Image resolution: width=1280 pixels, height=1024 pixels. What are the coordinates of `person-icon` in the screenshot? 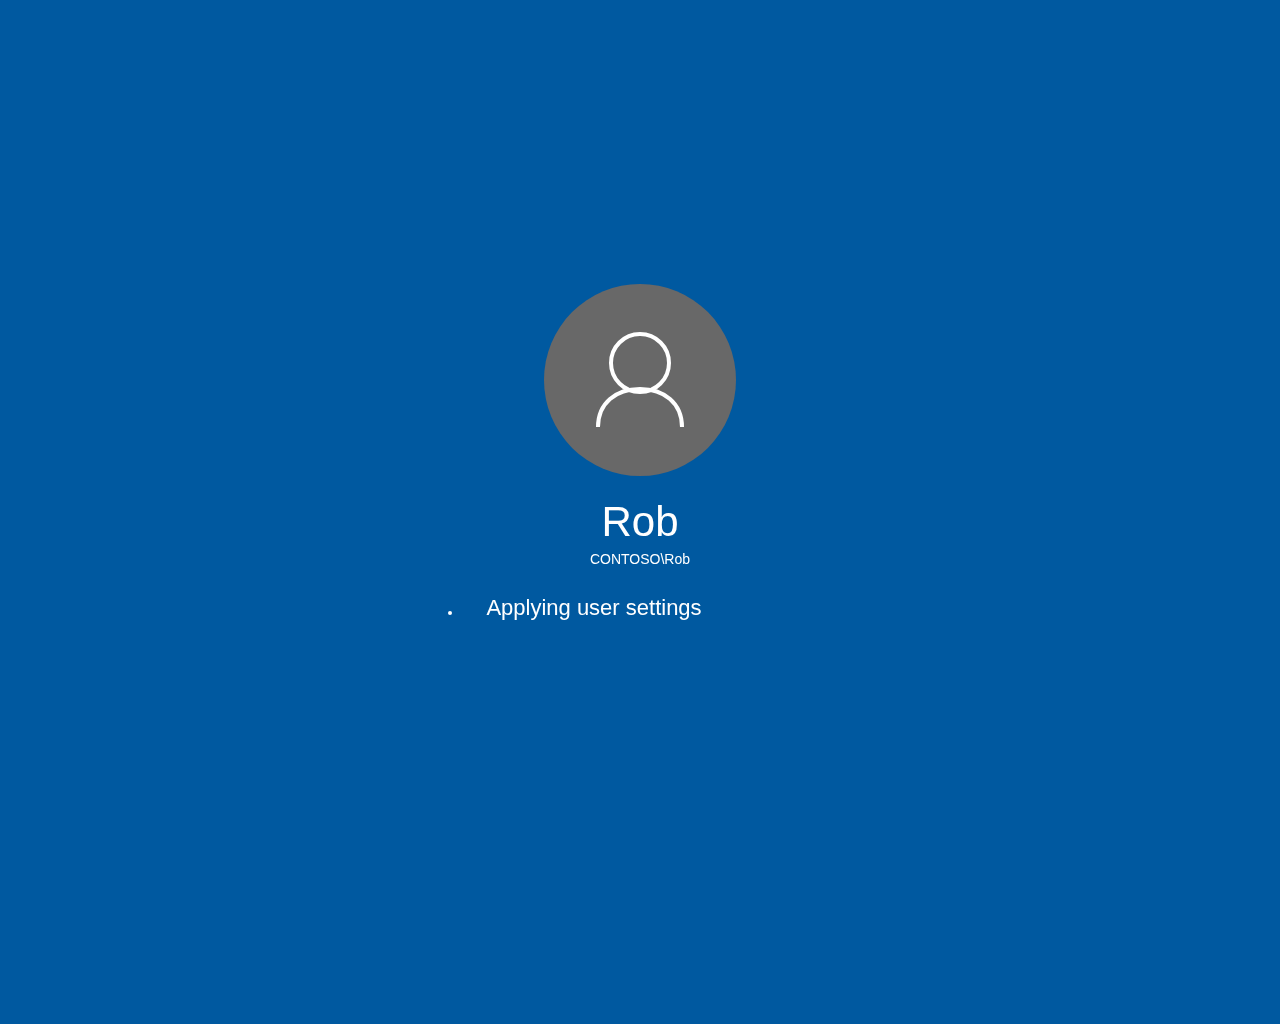 It's located at (640, 380).